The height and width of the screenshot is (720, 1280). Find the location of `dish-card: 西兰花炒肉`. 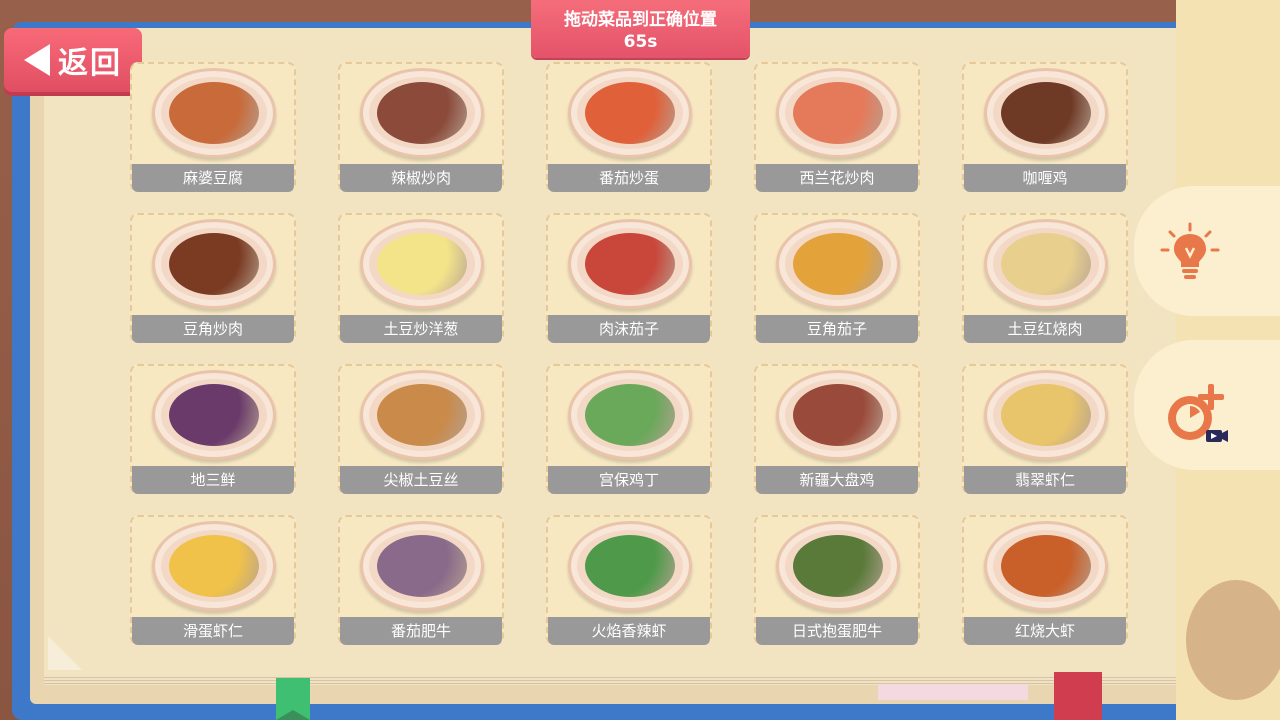

dish-card: 西兰花炒肉 is located at coordinates (837, 127).